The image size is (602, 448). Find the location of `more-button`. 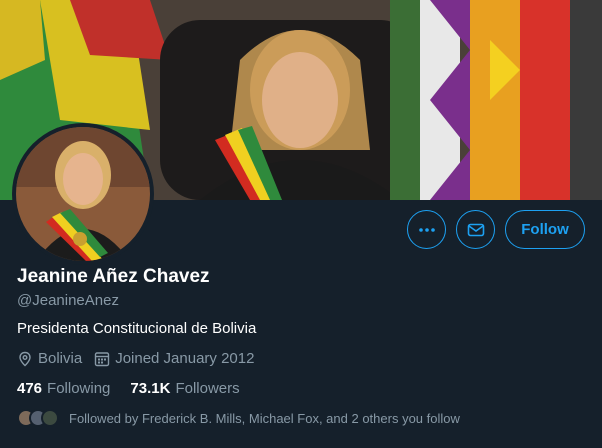

more-button is located at coordinates (426, 229).